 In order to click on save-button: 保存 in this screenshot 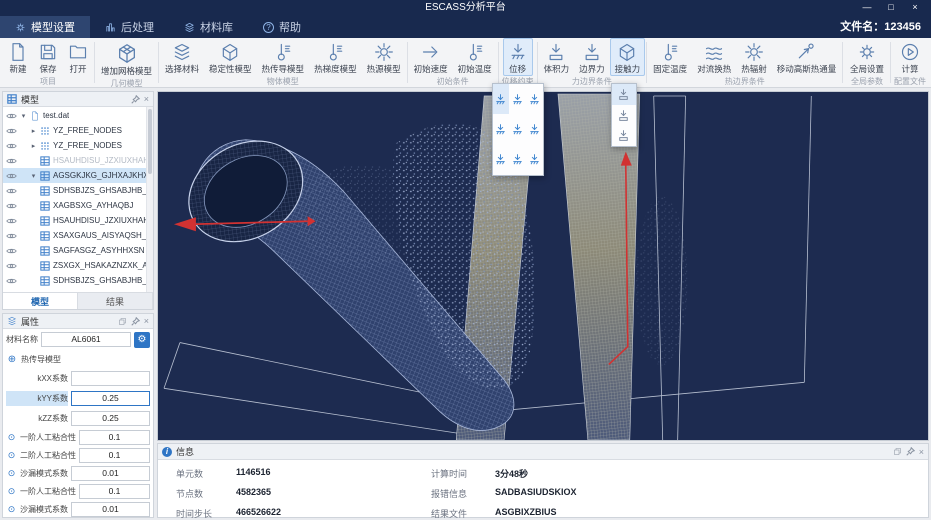, I will do `click(48, 57)`.